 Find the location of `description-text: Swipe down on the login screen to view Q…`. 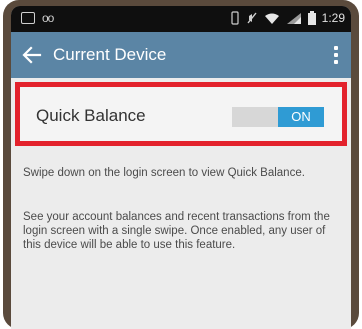

description-text: Swipe down on the login screen to view Q… is located at coordinates (164, 173).